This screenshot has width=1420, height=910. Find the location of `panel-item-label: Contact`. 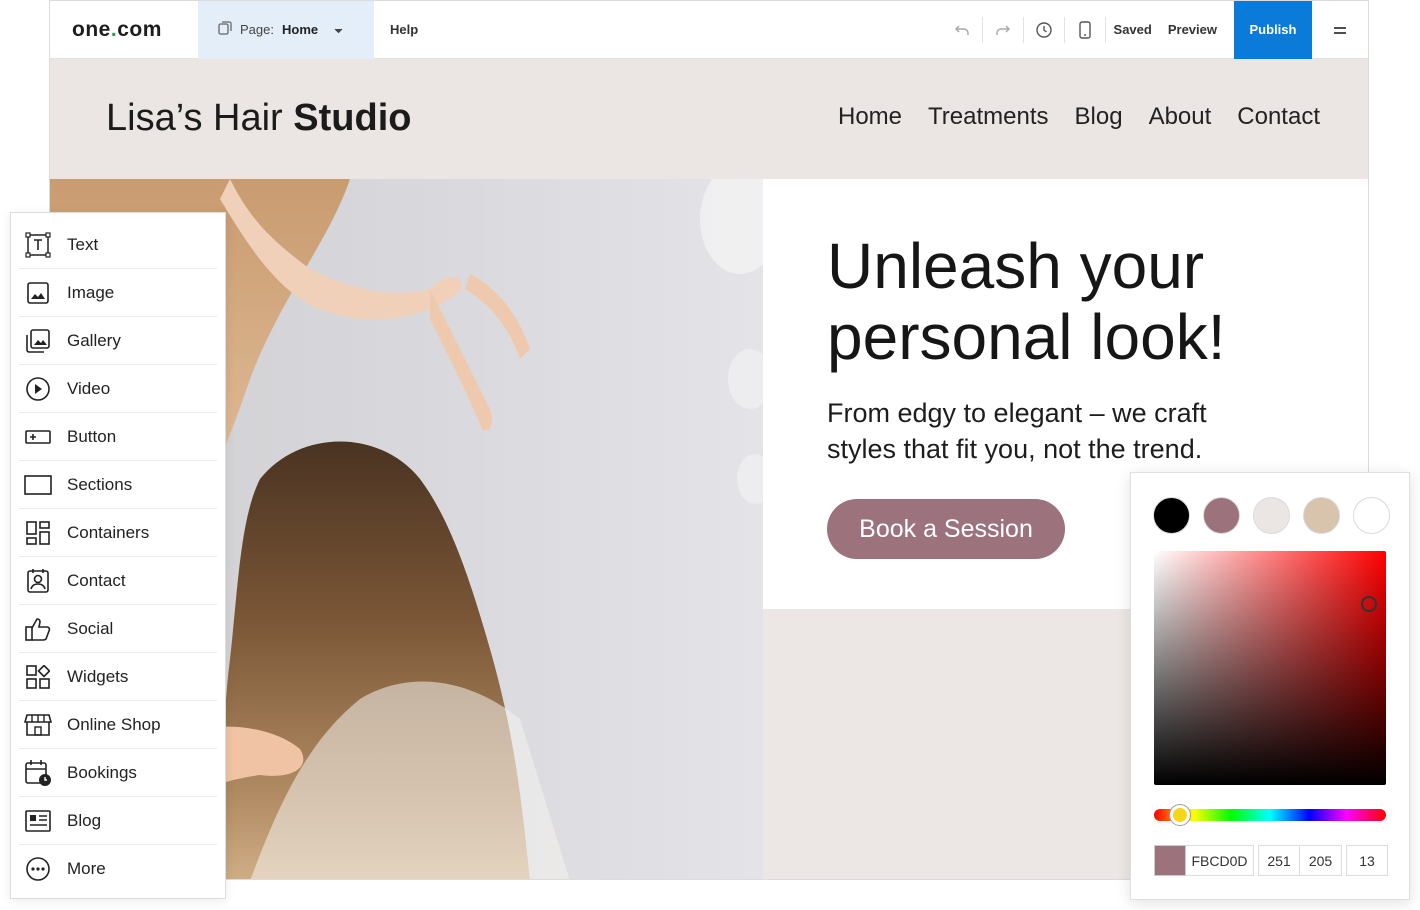

panel-item-label: Contact is located at coordinates (96, 580).